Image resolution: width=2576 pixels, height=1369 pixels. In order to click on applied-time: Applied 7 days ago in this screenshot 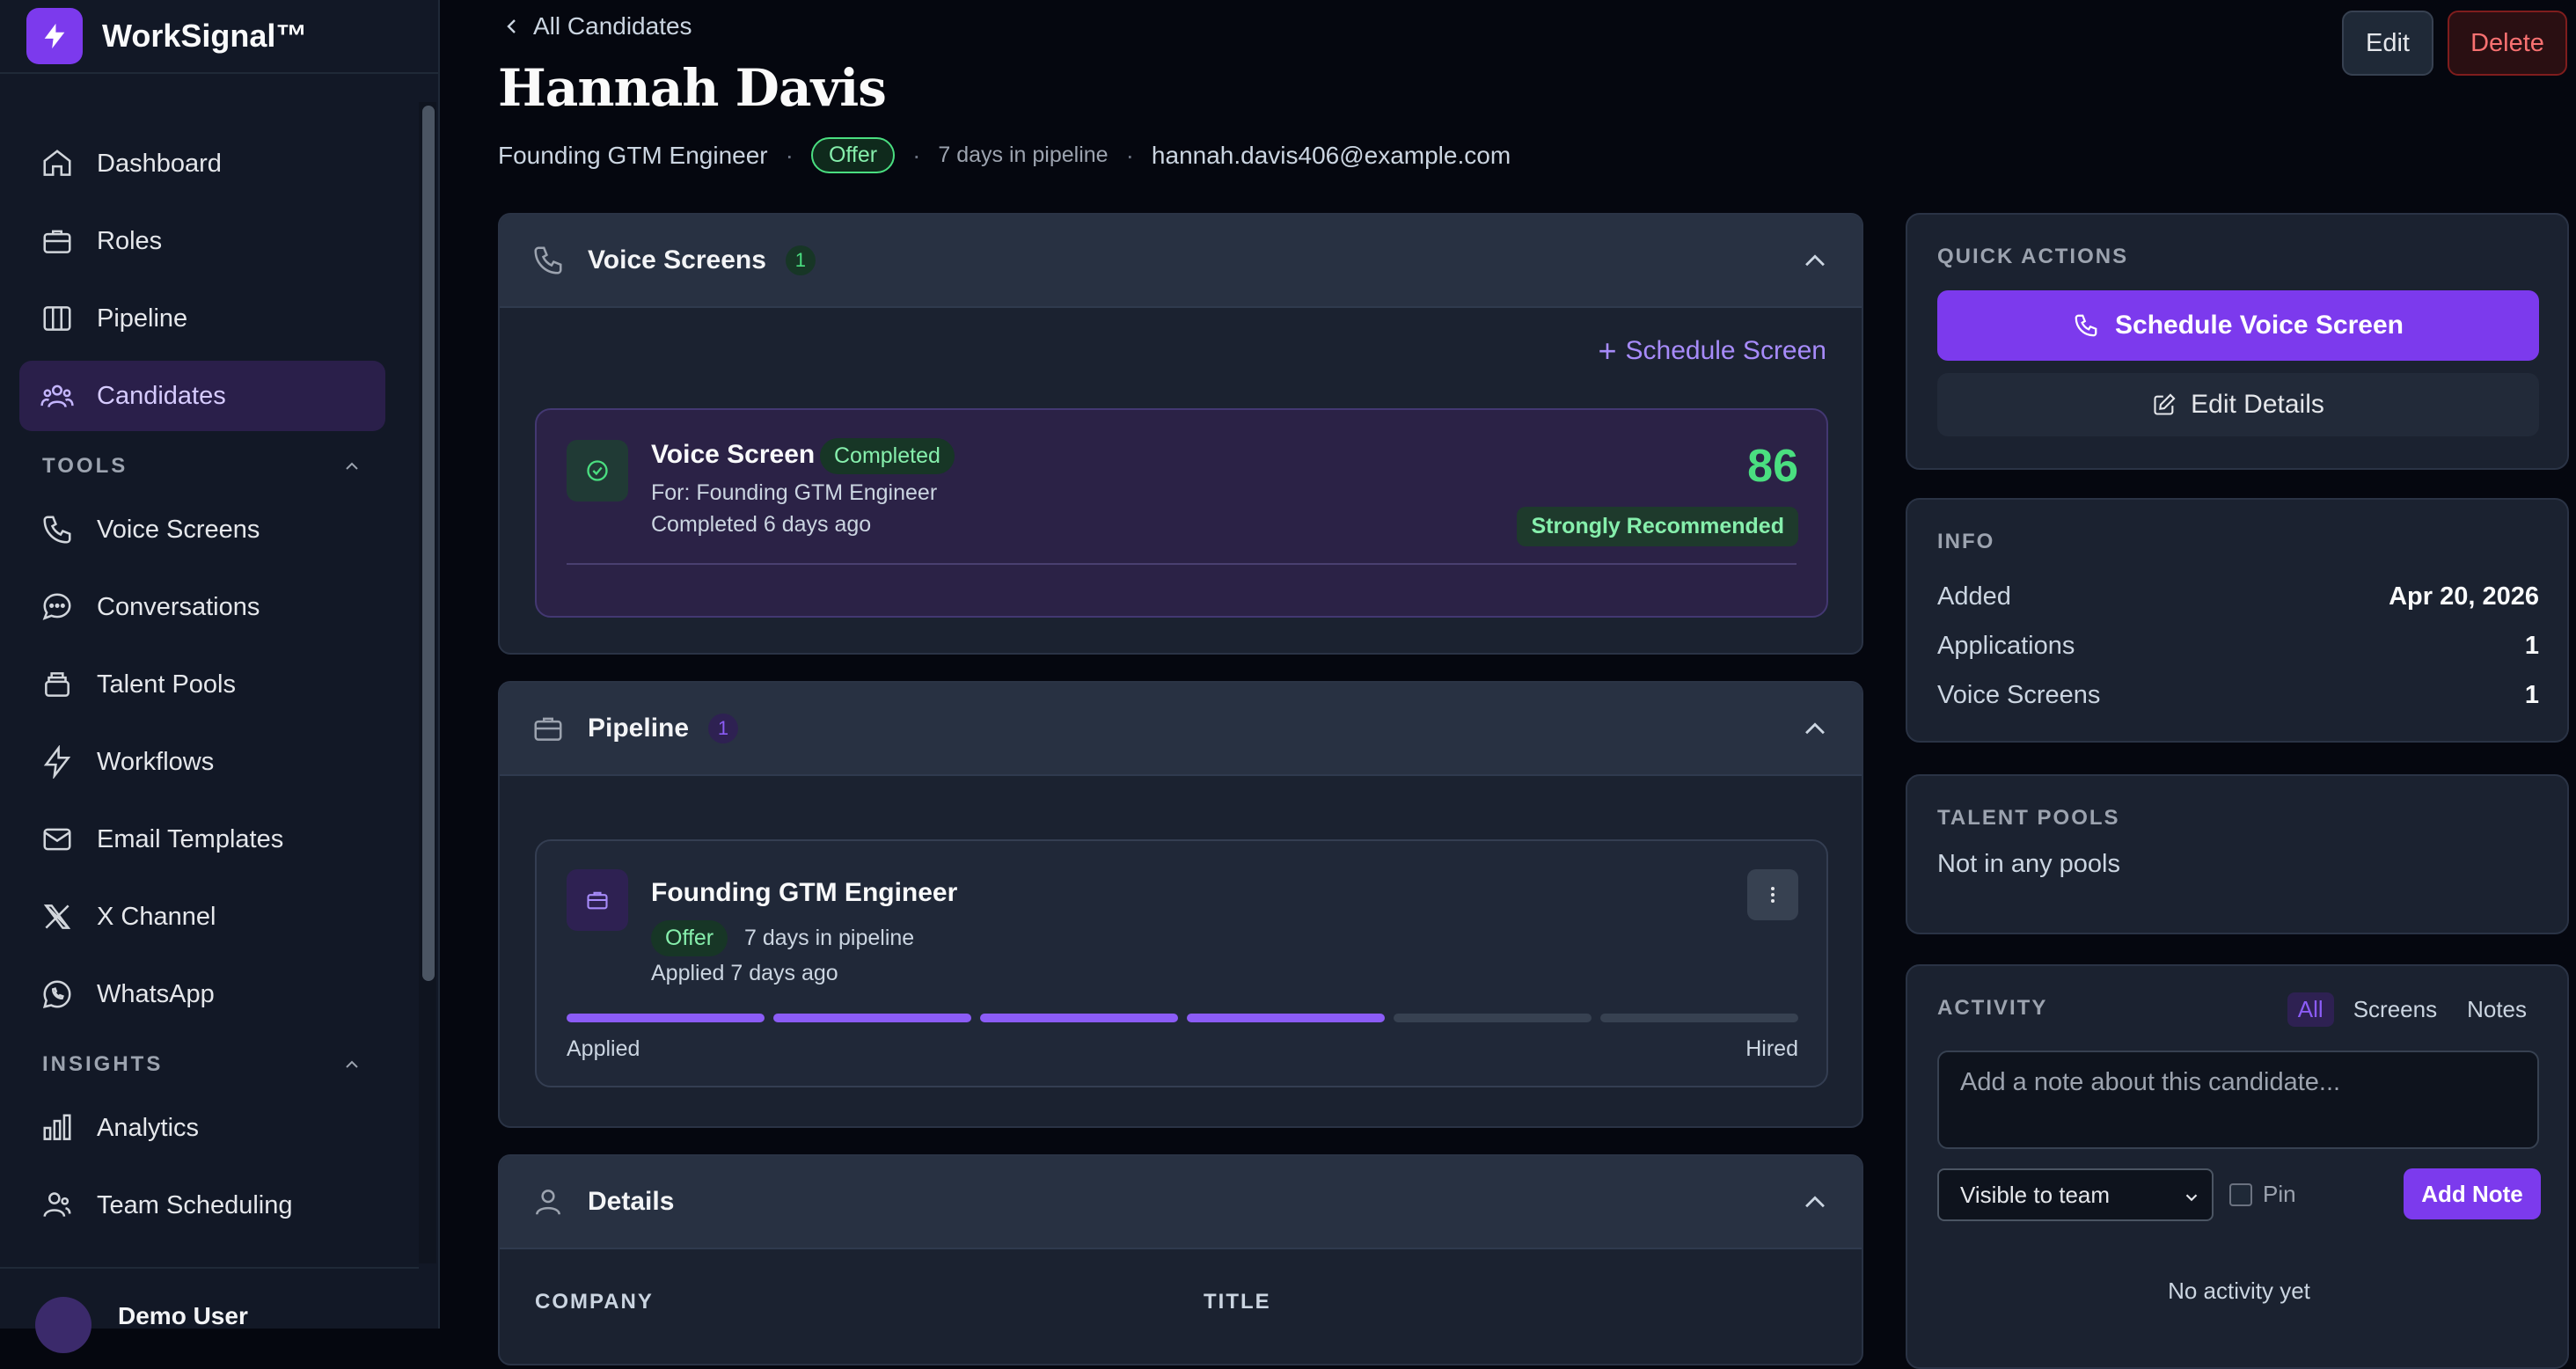, I will do `click(744, 973)`.